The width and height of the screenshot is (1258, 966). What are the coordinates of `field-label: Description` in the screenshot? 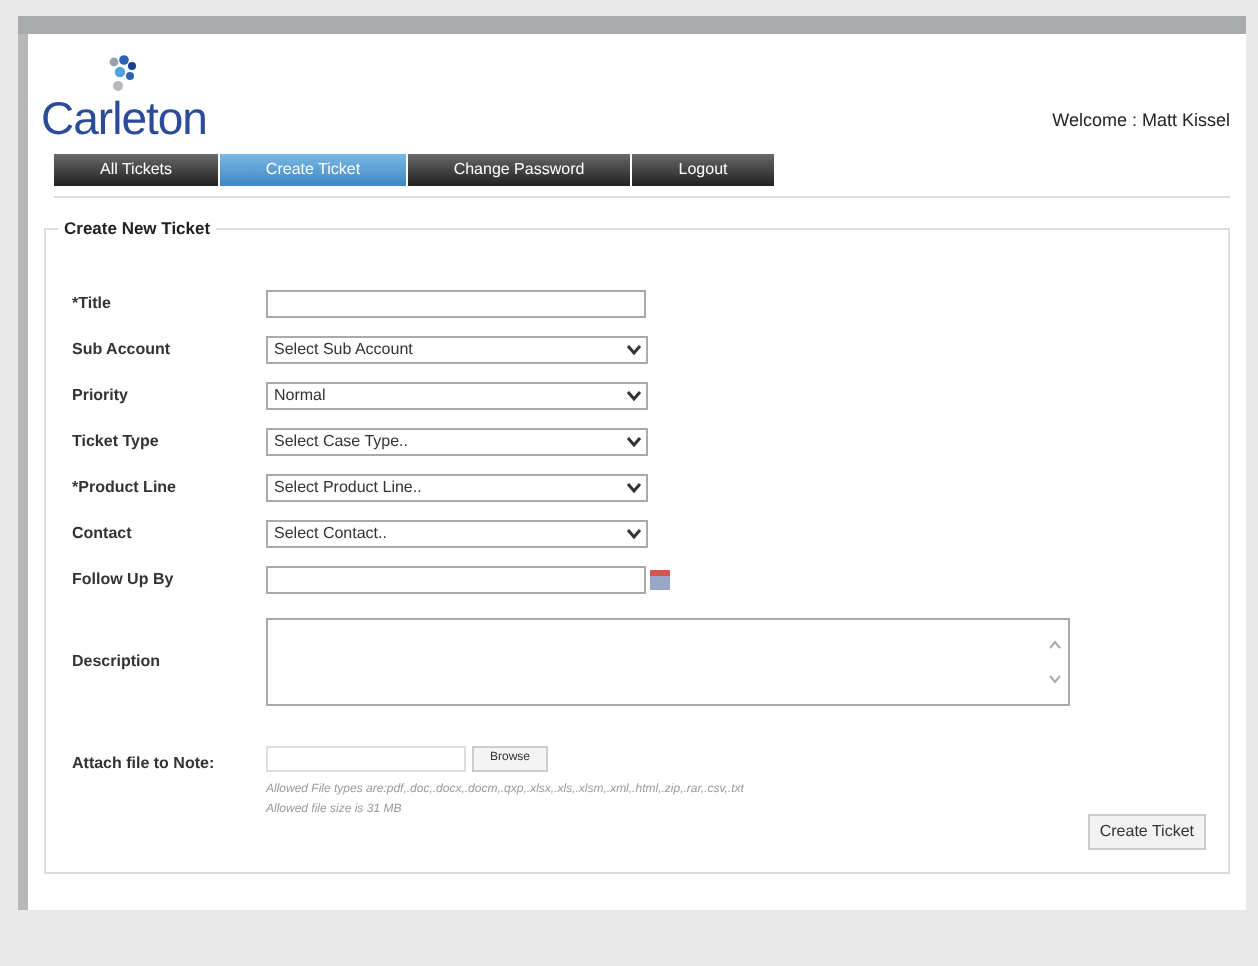 It's located at (117, 662).